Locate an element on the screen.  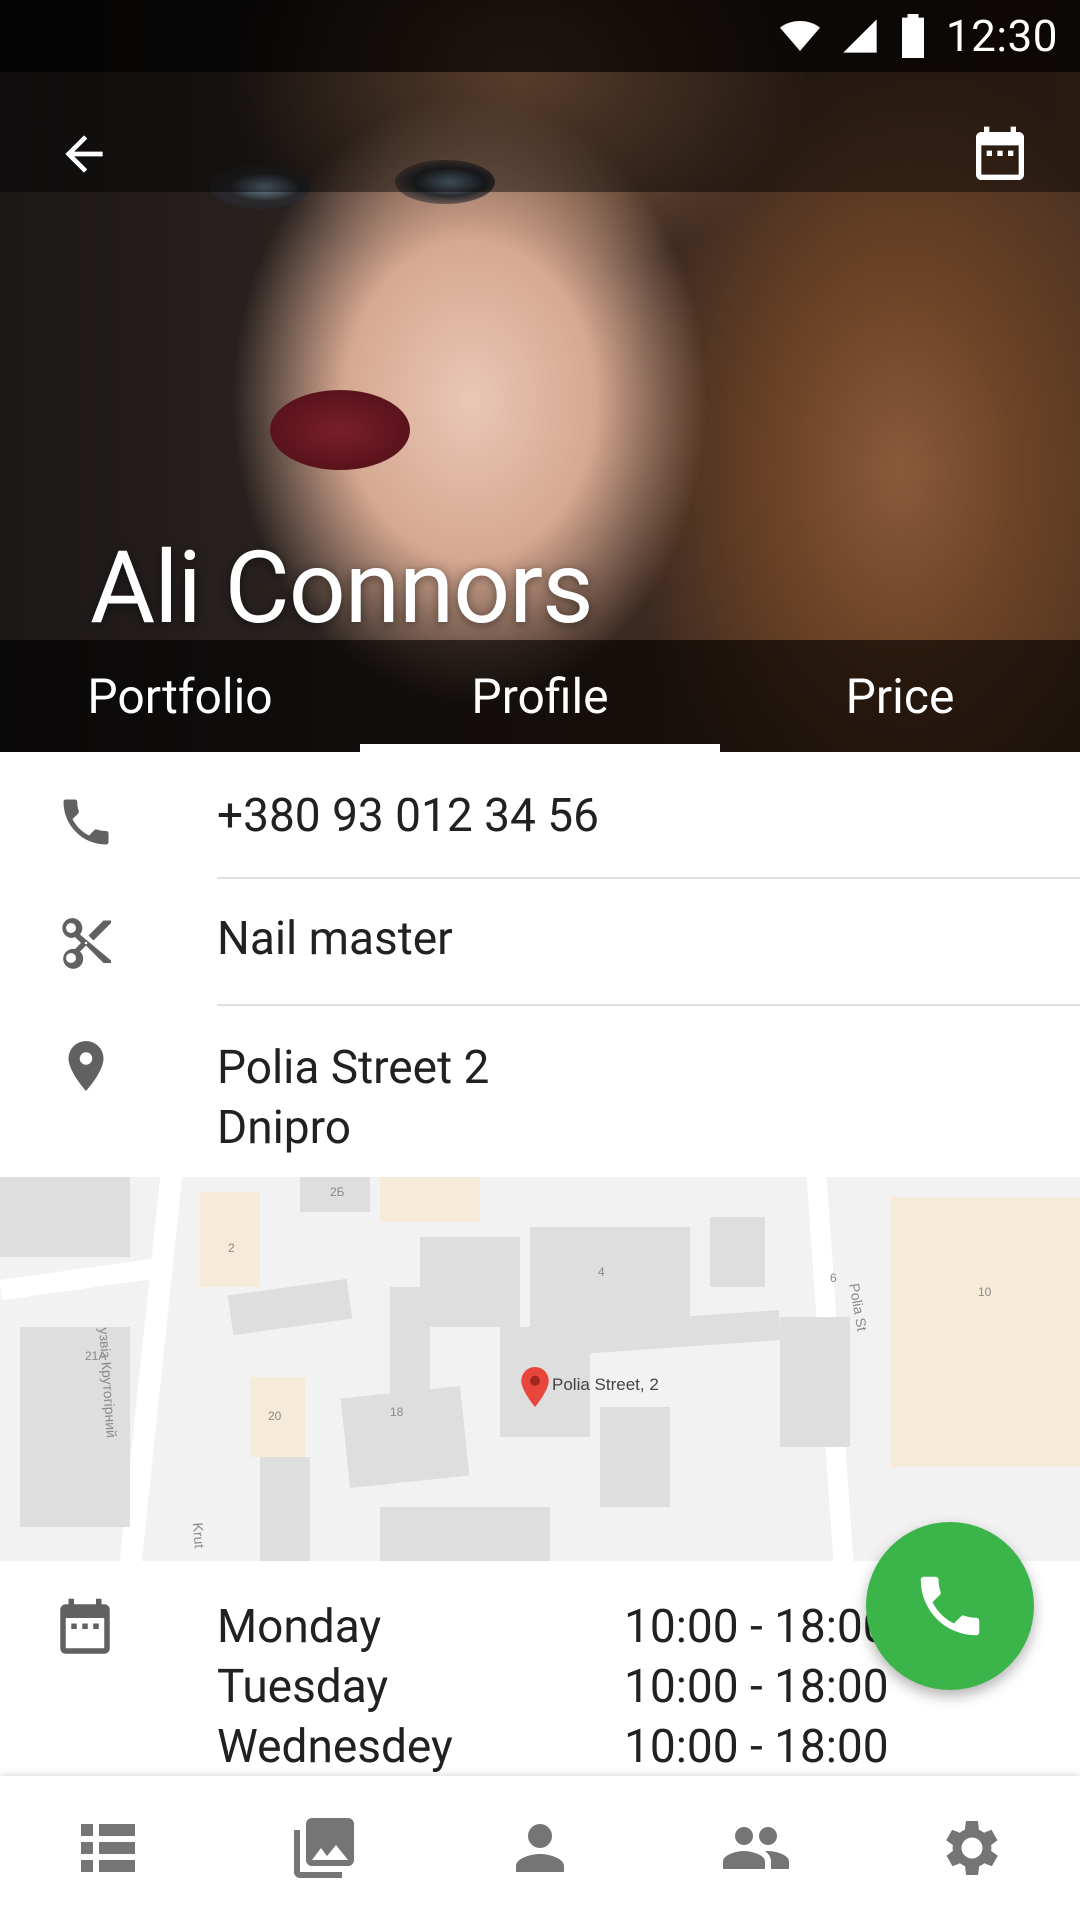
map-street-label: Krut is located at coordinates (199, 1535).